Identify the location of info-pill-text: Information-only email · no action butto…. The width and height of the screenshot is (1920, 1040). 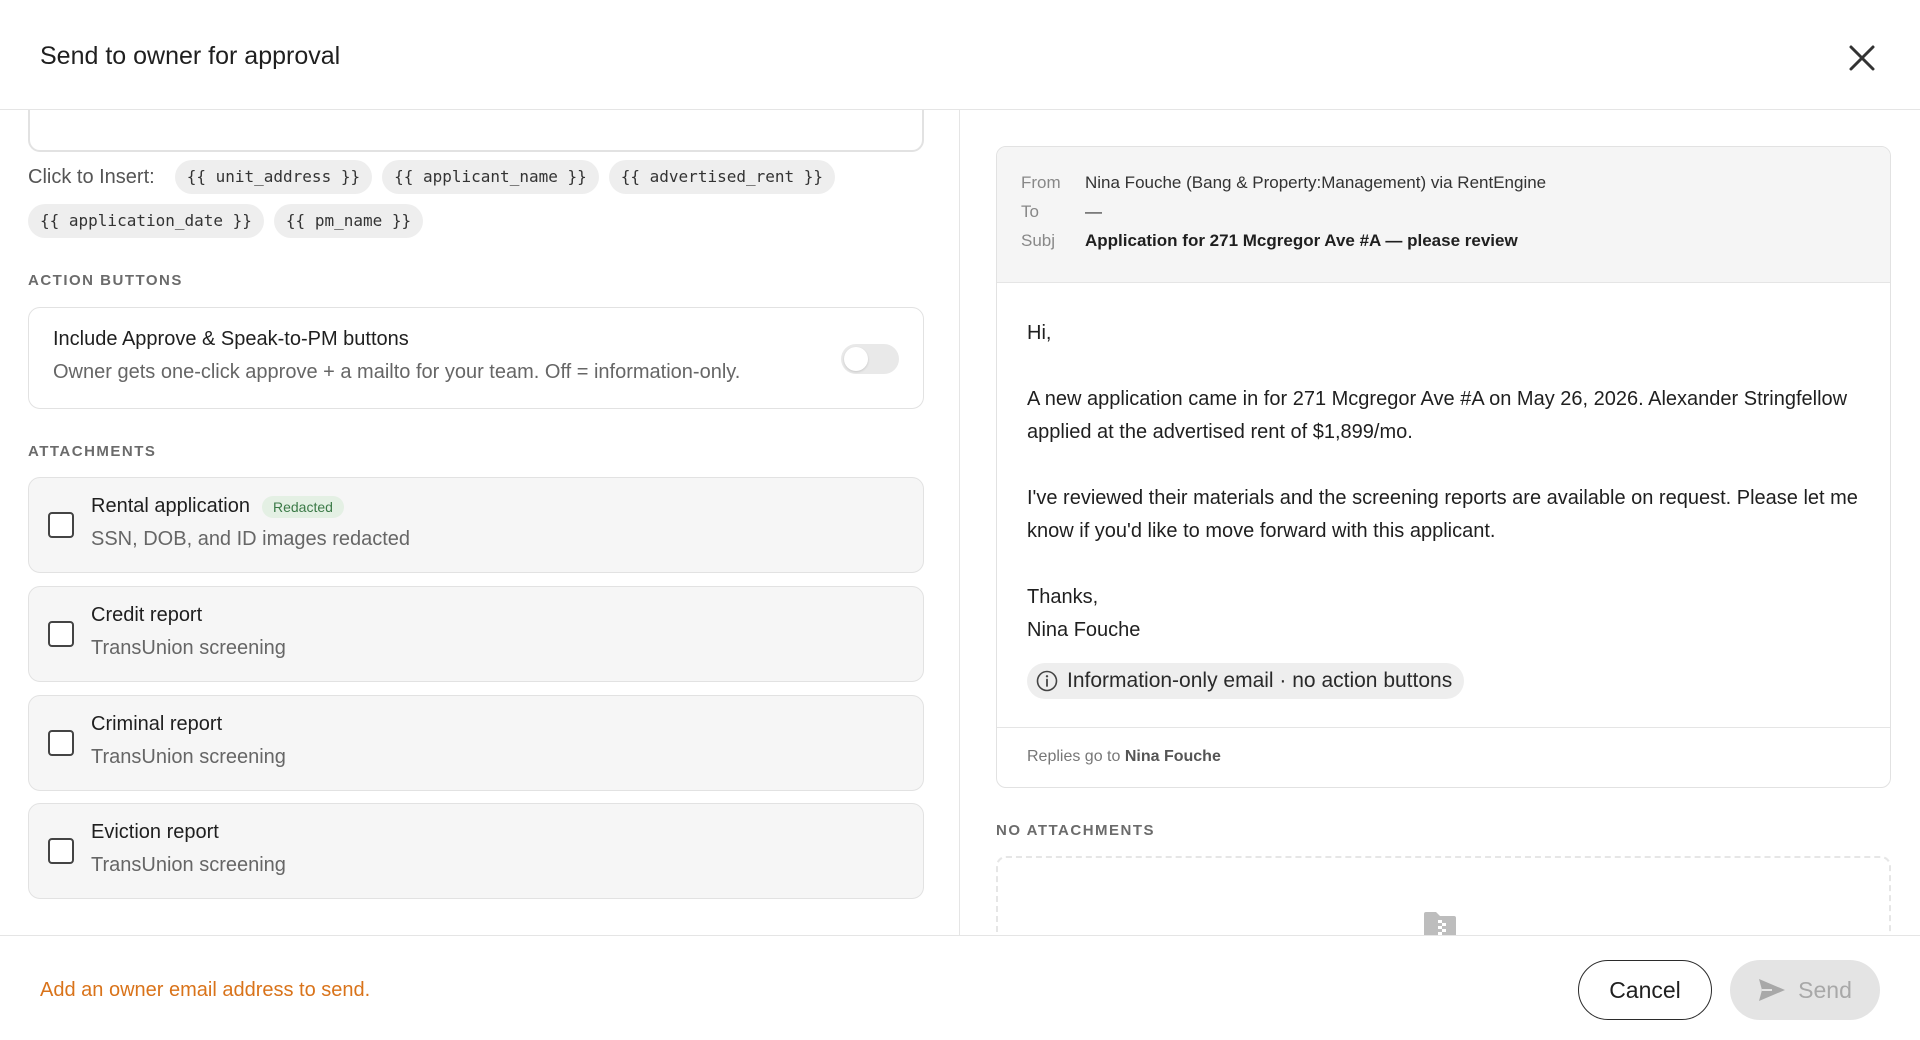
(1260, 680).